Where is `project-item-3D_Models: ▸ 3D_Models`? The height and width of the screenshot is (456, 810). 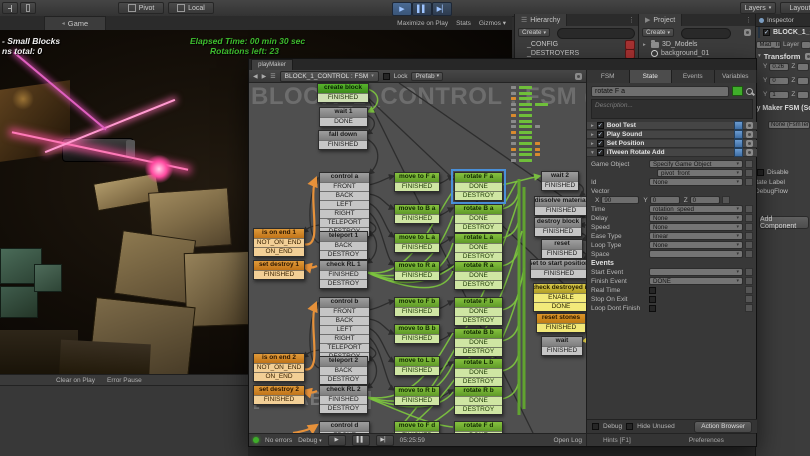
project-item-3D_Models: ▸ 3D_Models is located at coordinates (697, 44).